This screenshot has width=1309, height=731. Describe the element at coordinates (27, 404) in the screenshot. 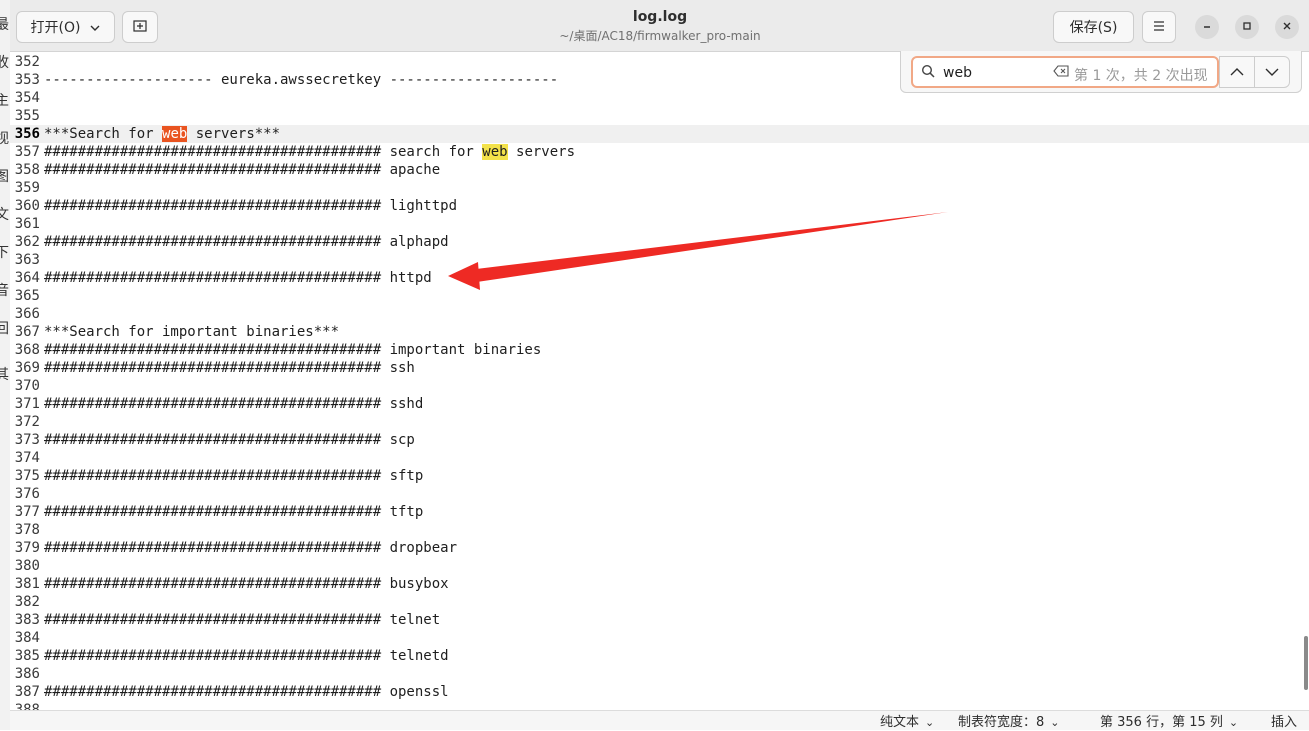

I see `line-number: 371` at that location.